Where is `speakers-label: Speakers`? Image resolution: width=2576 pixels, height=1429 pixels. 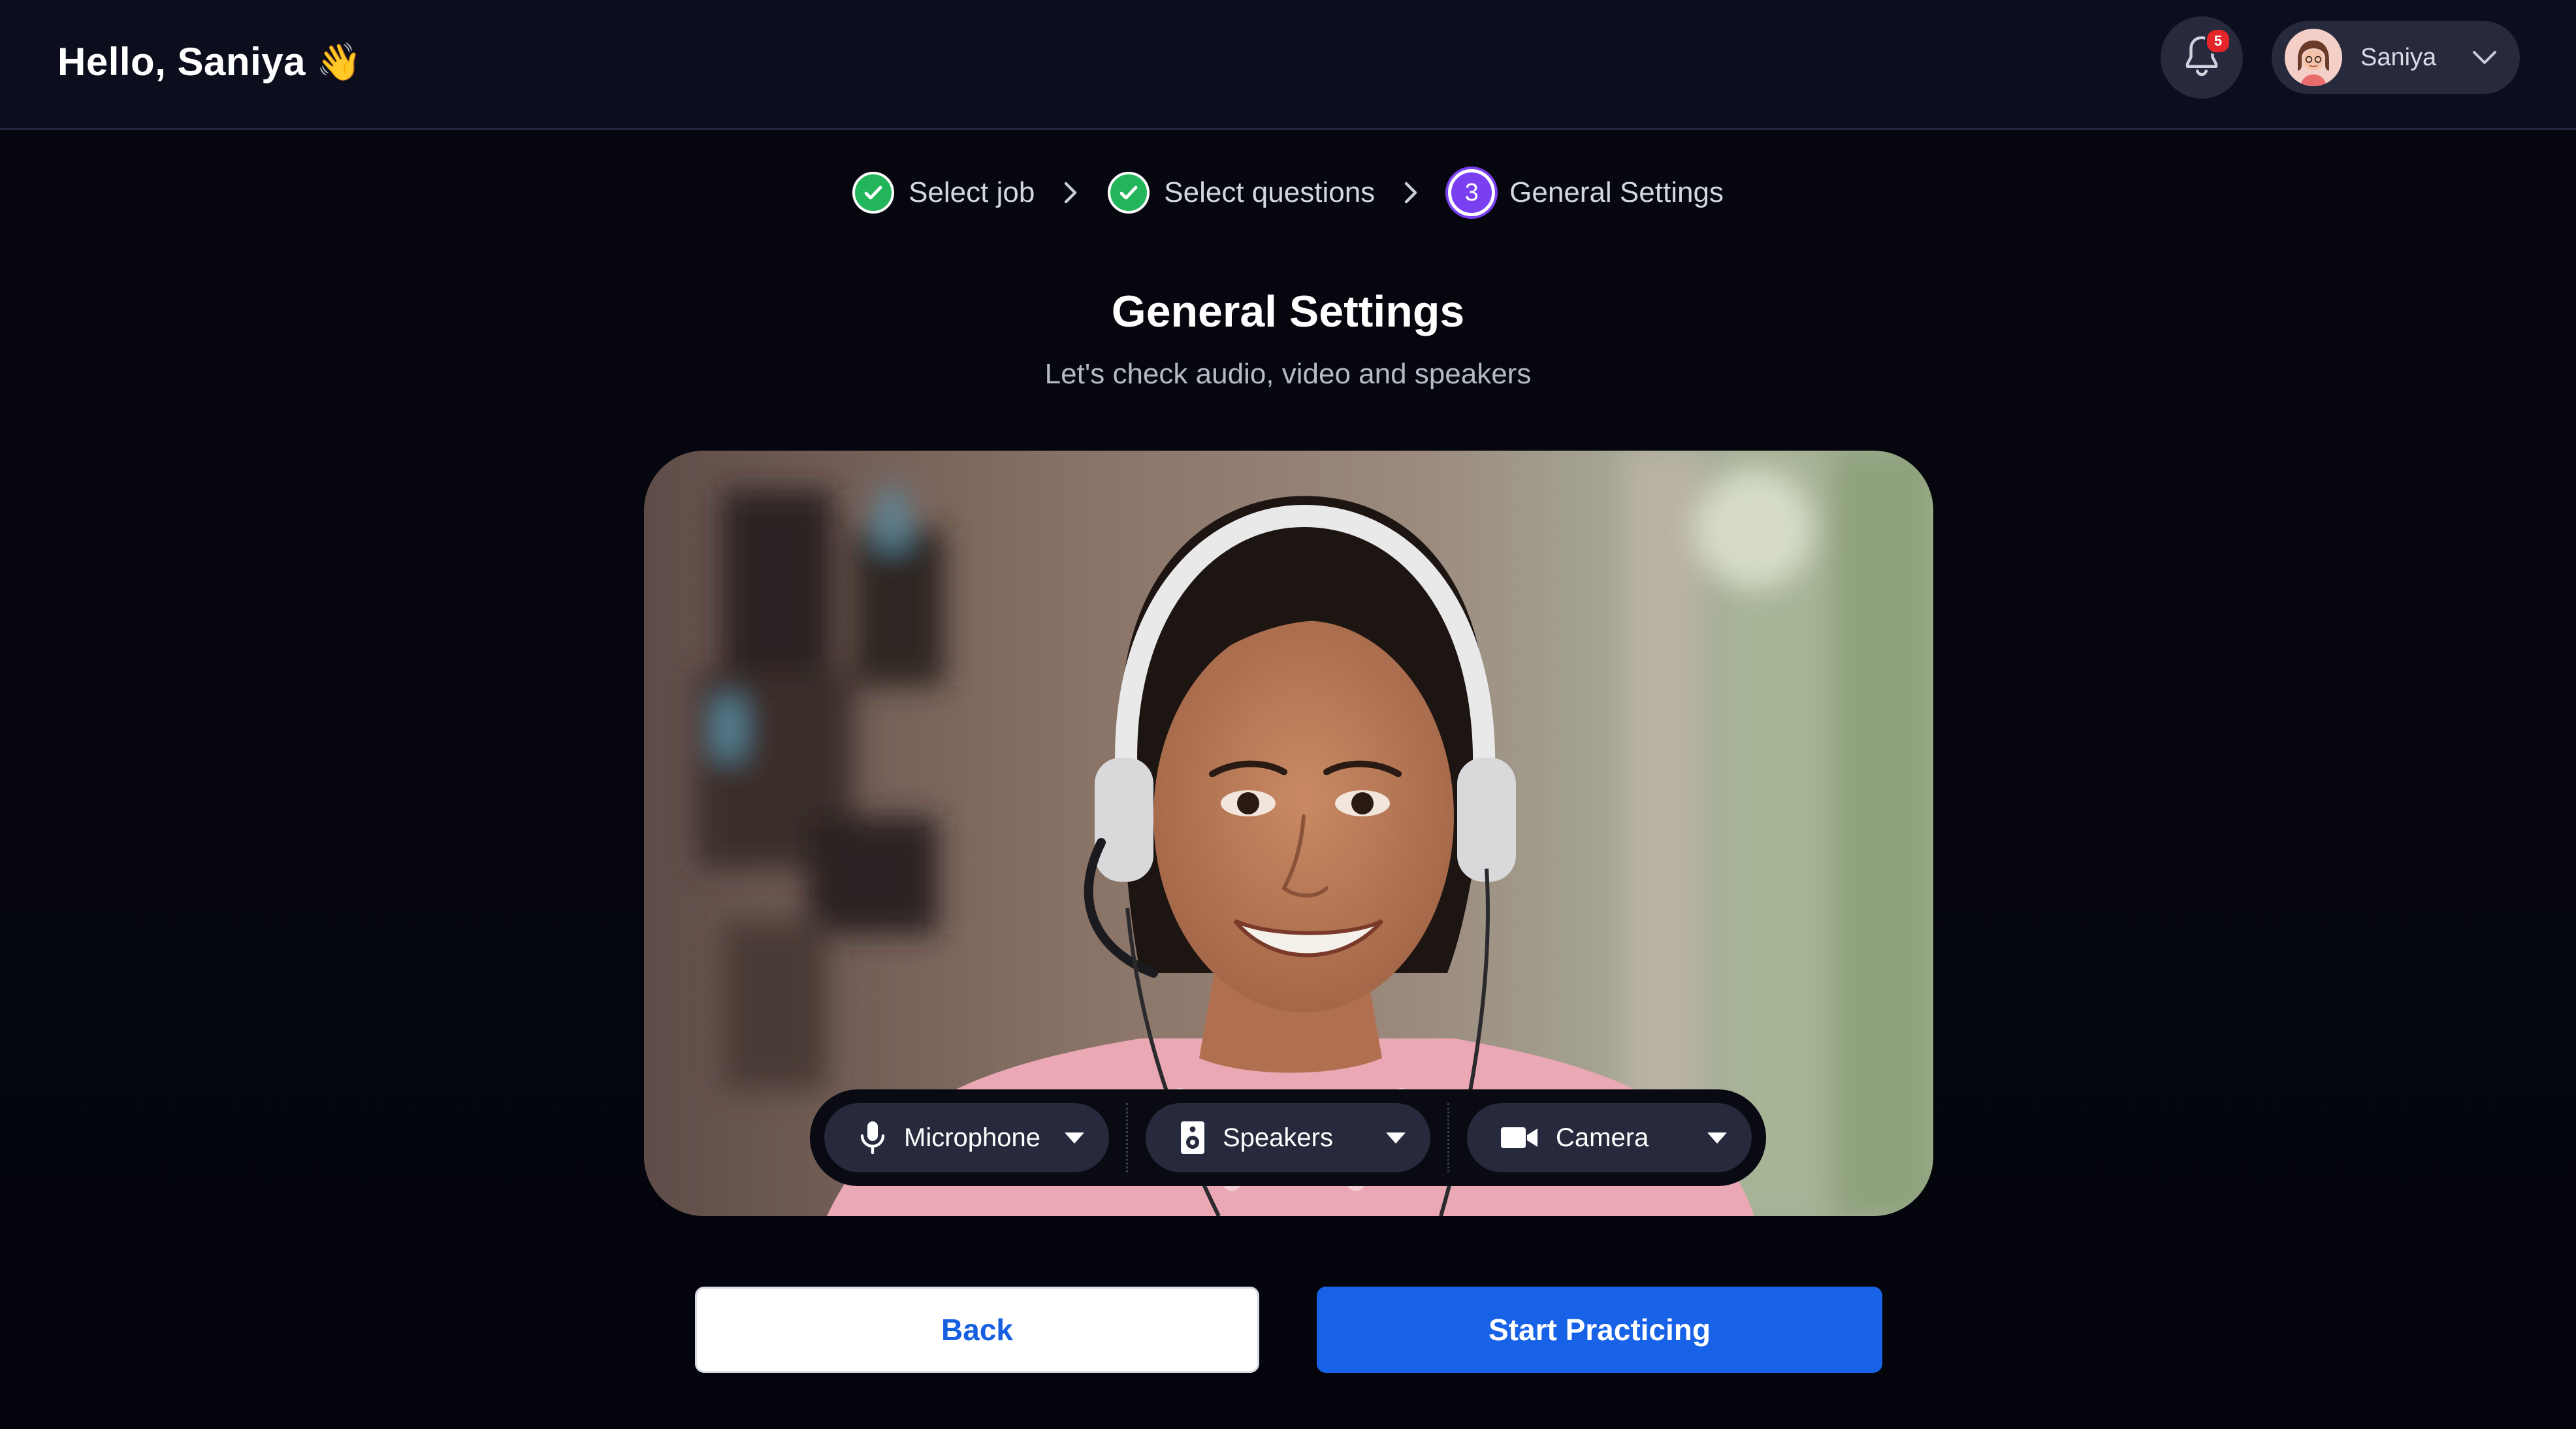
speakers-label: Speakers is located at coordinates (1278, 1137).